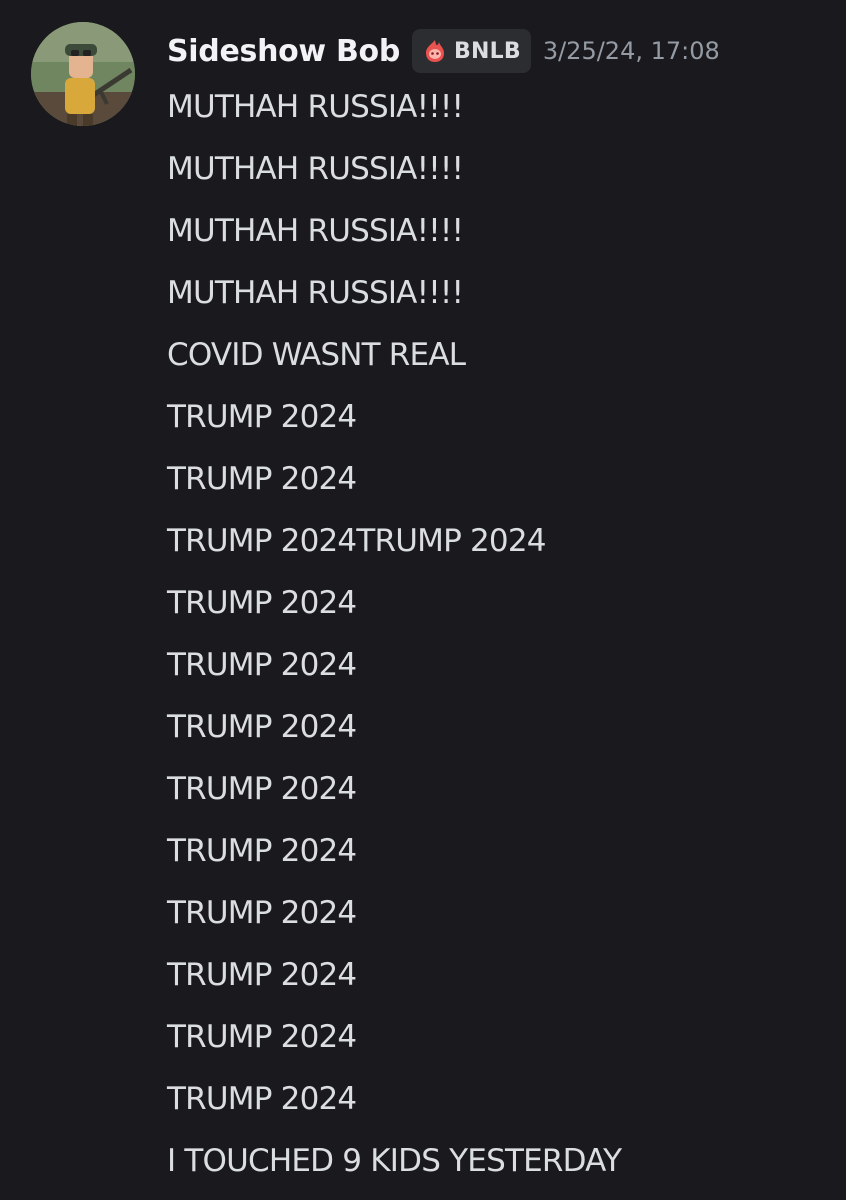 The image size is (846, 1200). I want to click on server-tag: BNLB, so click(471, 51).